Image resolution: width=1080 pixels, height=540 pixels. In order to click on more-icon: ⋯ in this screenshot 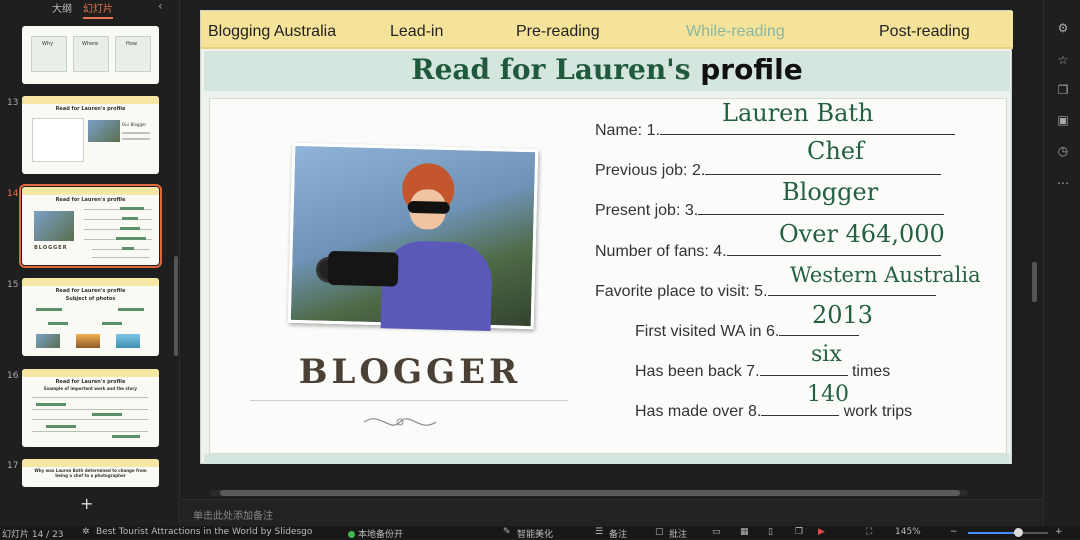, I will do `click(1063, 183)`.